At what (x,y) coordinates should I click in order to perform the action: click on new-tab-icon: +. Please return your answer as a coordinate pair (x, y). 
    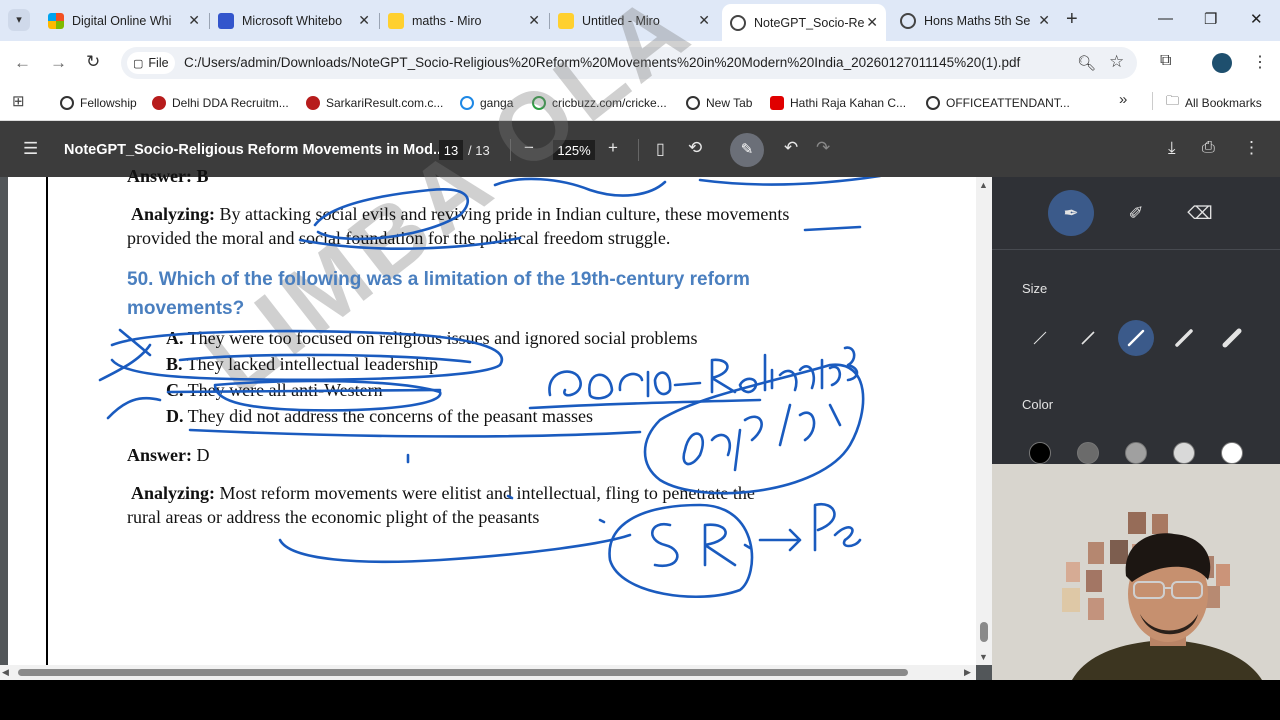
    Looking at the image, I should click on (1072, 19).